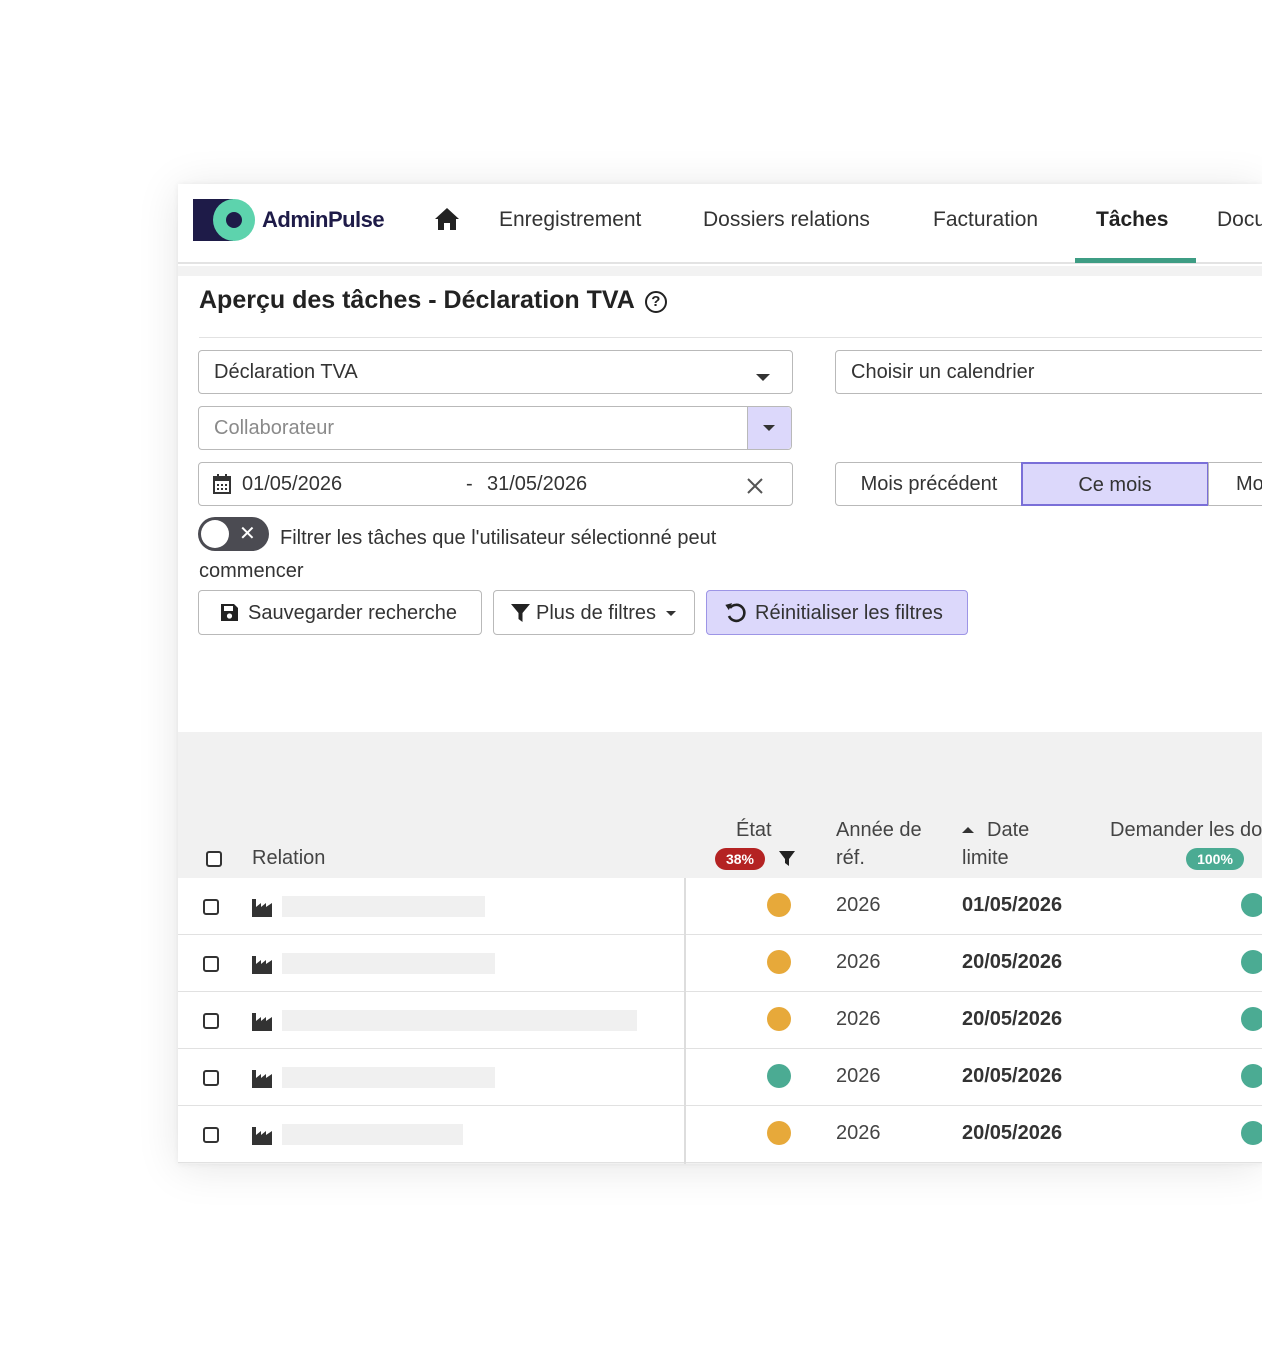  Describe the element at coordinates (849, 613) in the screenshot. I see `reset-filters-label: Réinitialiser les filtres` at that location.